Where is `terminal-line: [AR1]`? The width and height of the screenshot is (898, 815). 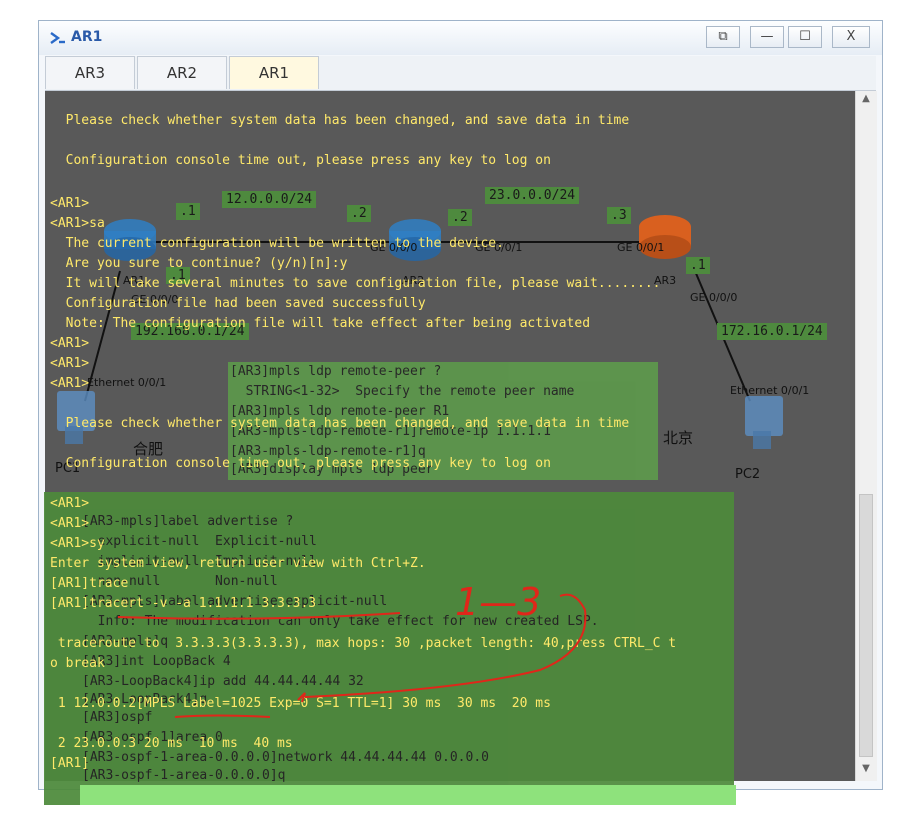
terminal-line: [AR1] is located at coordinates (70, 763).